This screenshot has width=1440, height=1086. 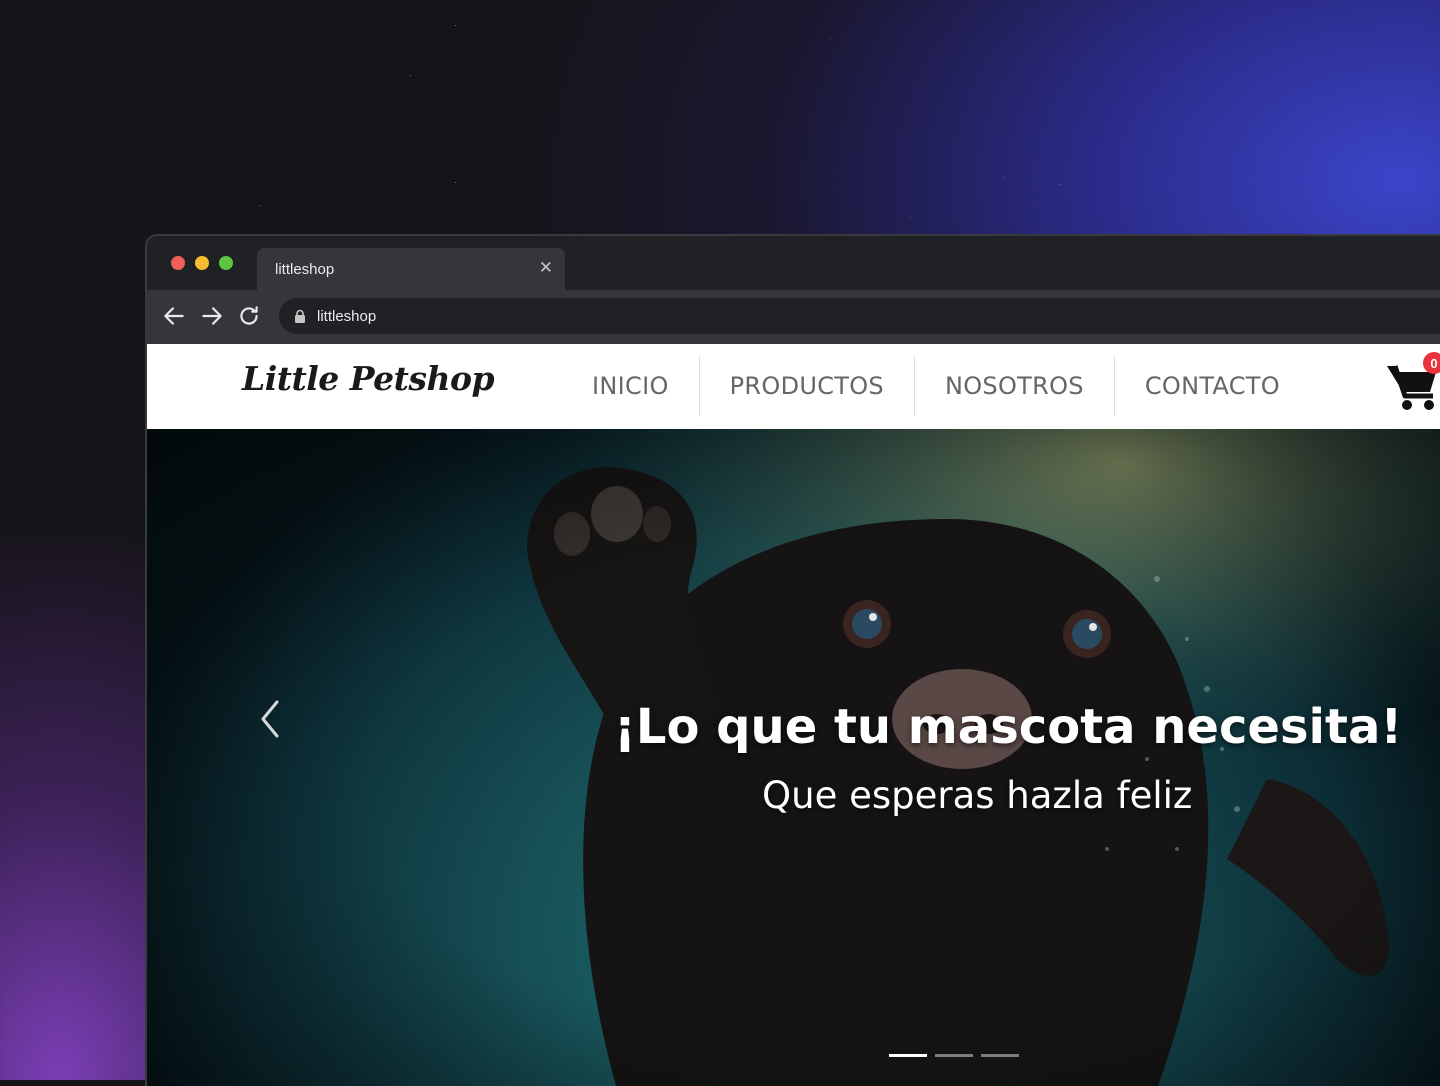 I want to click on back-arrow-icon, so click(x=174, y=316).